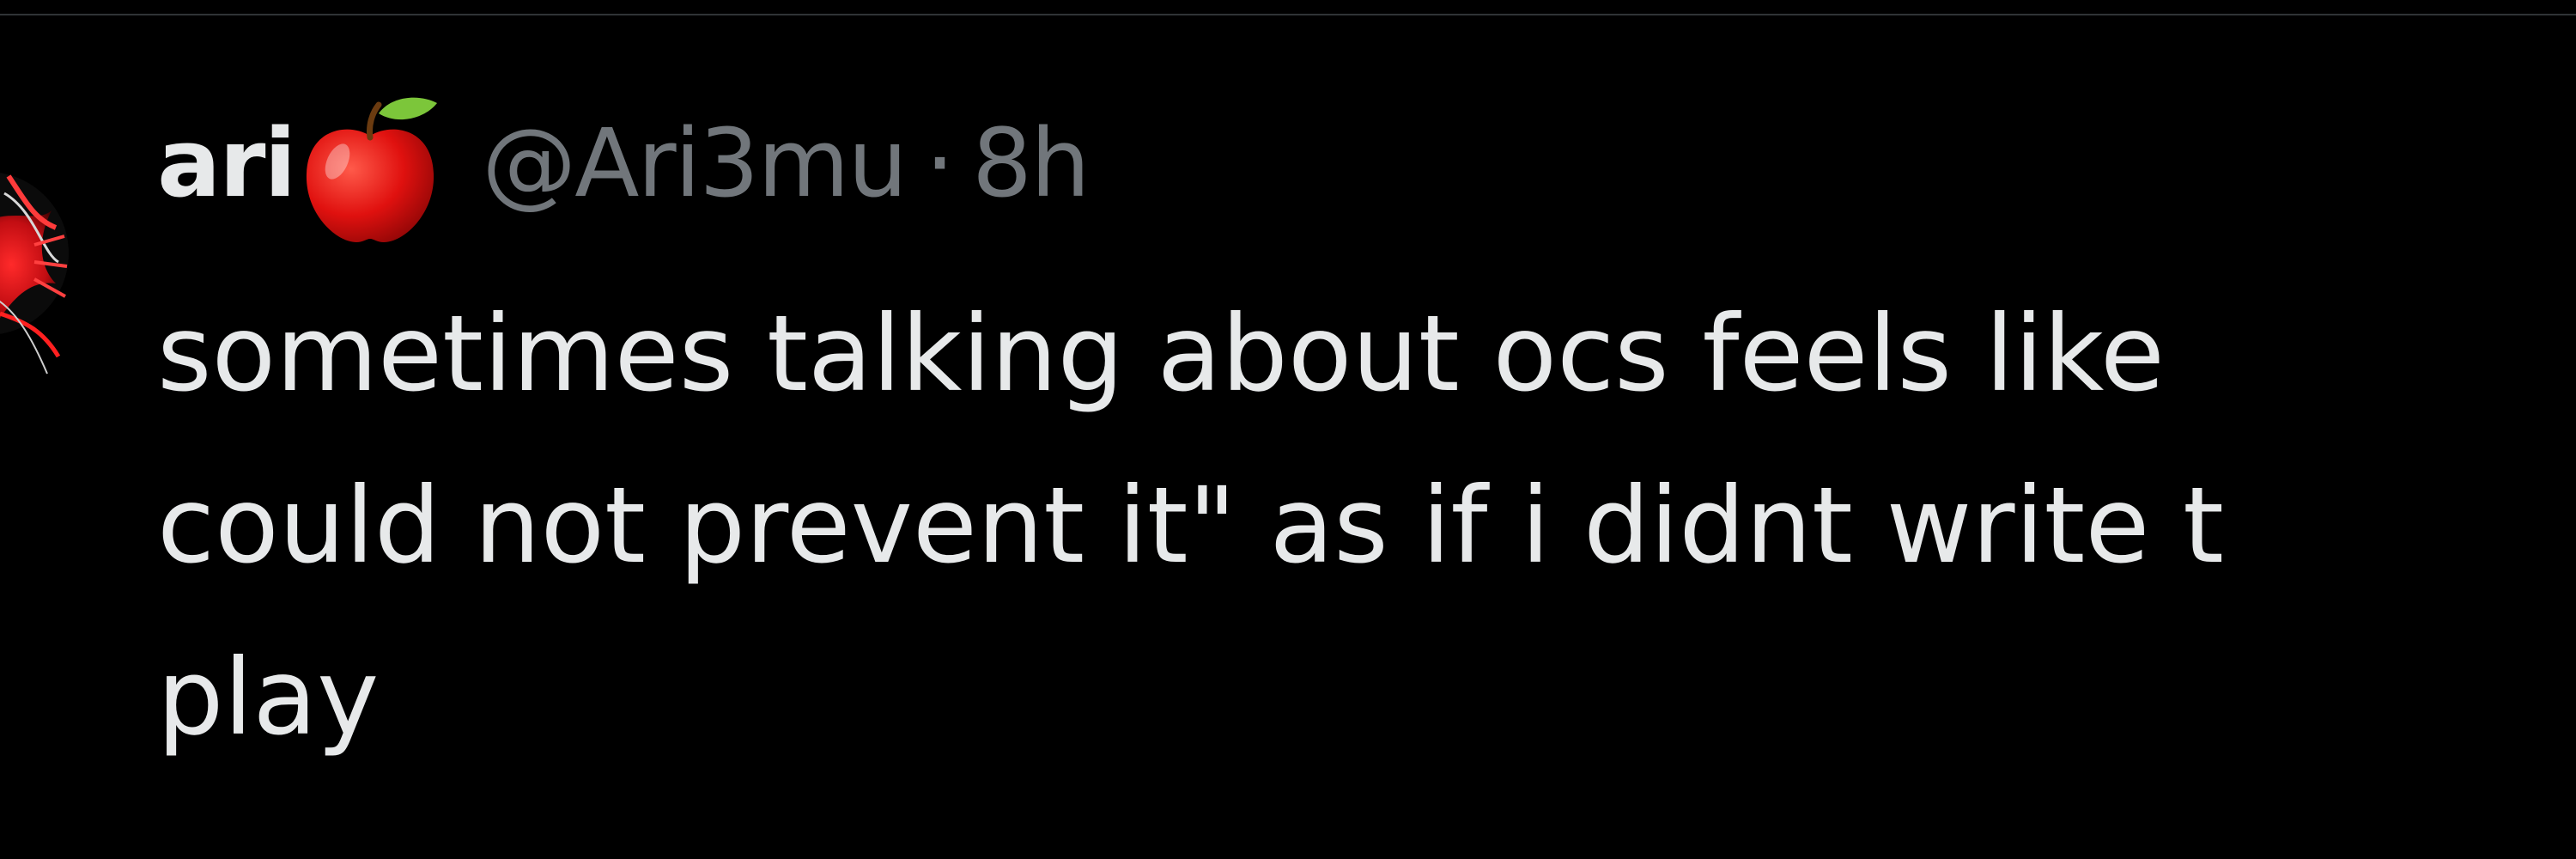  What do you see at coordinates (695, 163) in the screenshot?
I see `user-handle: @Ari3mu` at bounding box center [695, 163].